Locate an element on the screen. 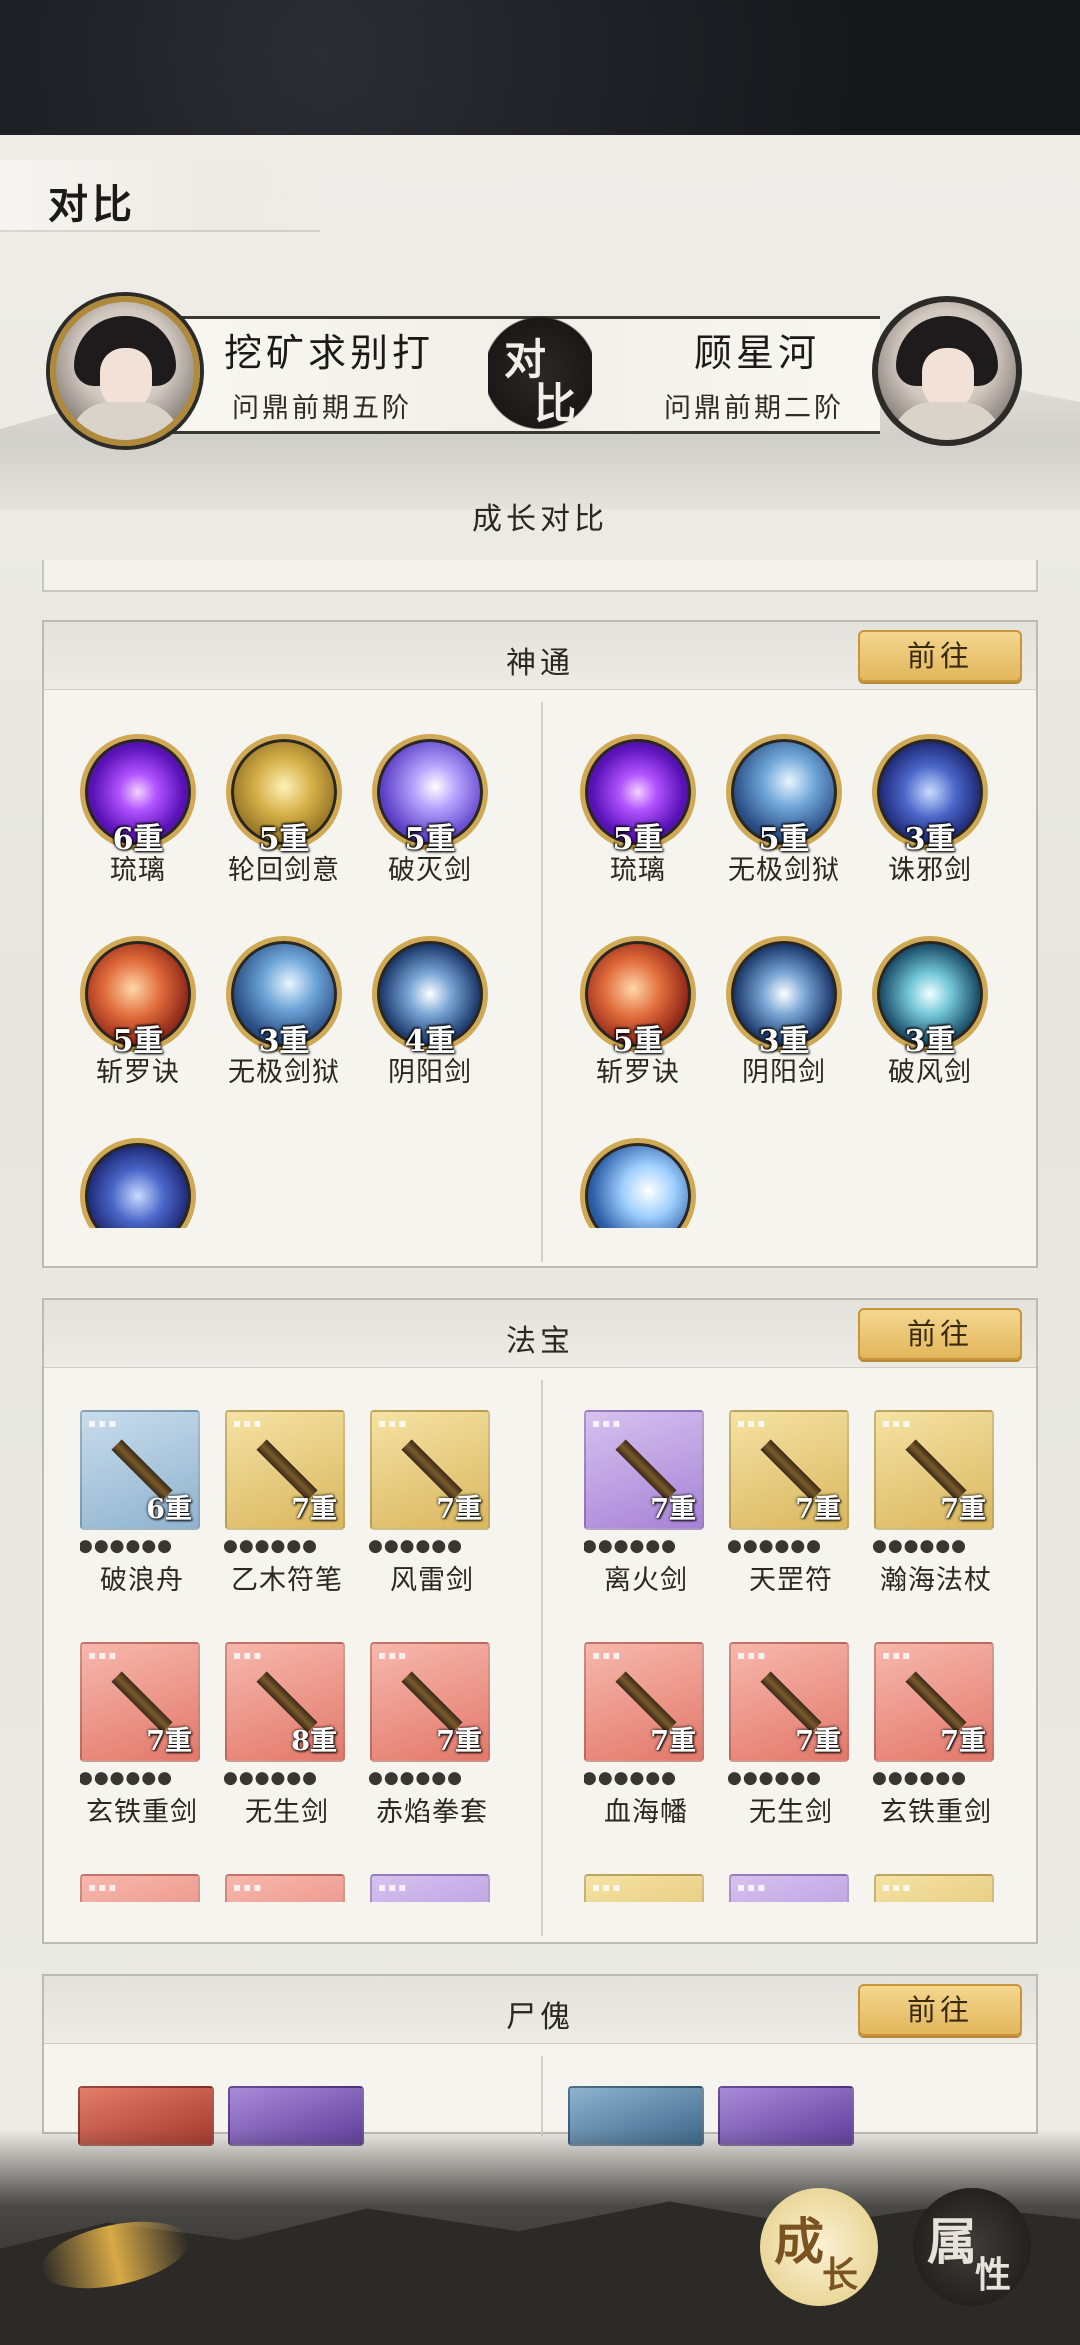  shentong-skill-right: 5重 琉璃 is located at coordinates (638, 810).